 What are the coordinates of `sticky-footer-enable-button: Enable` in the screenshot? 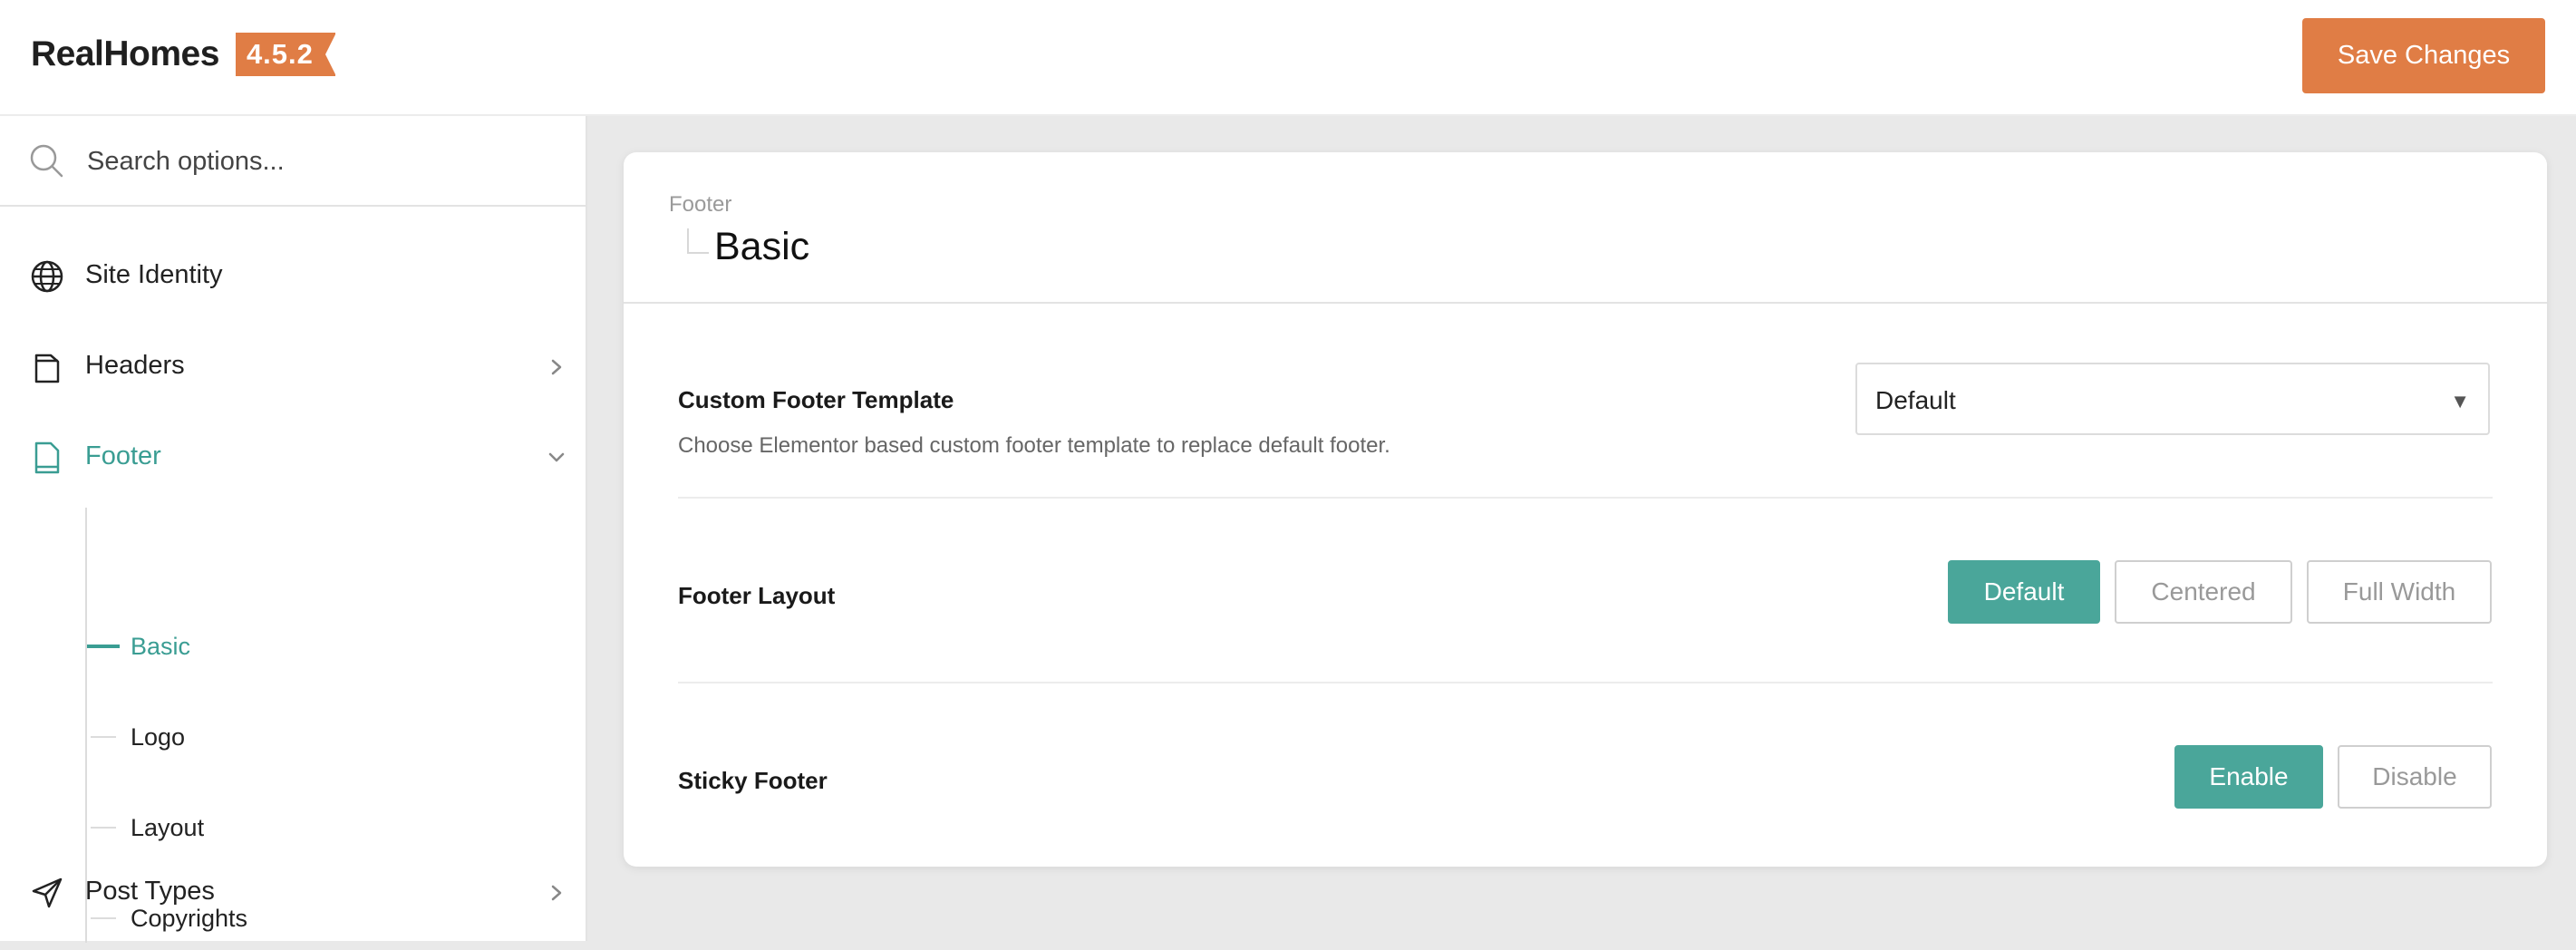 It's located at (2248, 777).